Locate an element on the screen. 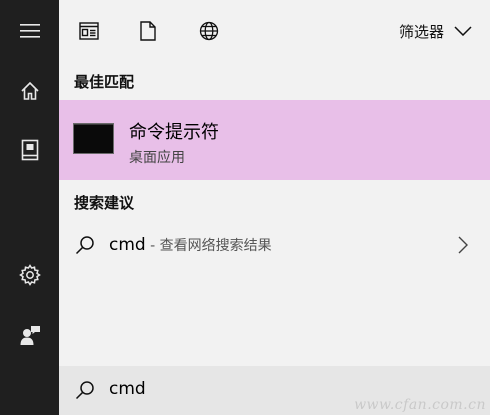 The width and height of the screenshot is (490, 415). notebook-icon is located at coordinates (29, 150).